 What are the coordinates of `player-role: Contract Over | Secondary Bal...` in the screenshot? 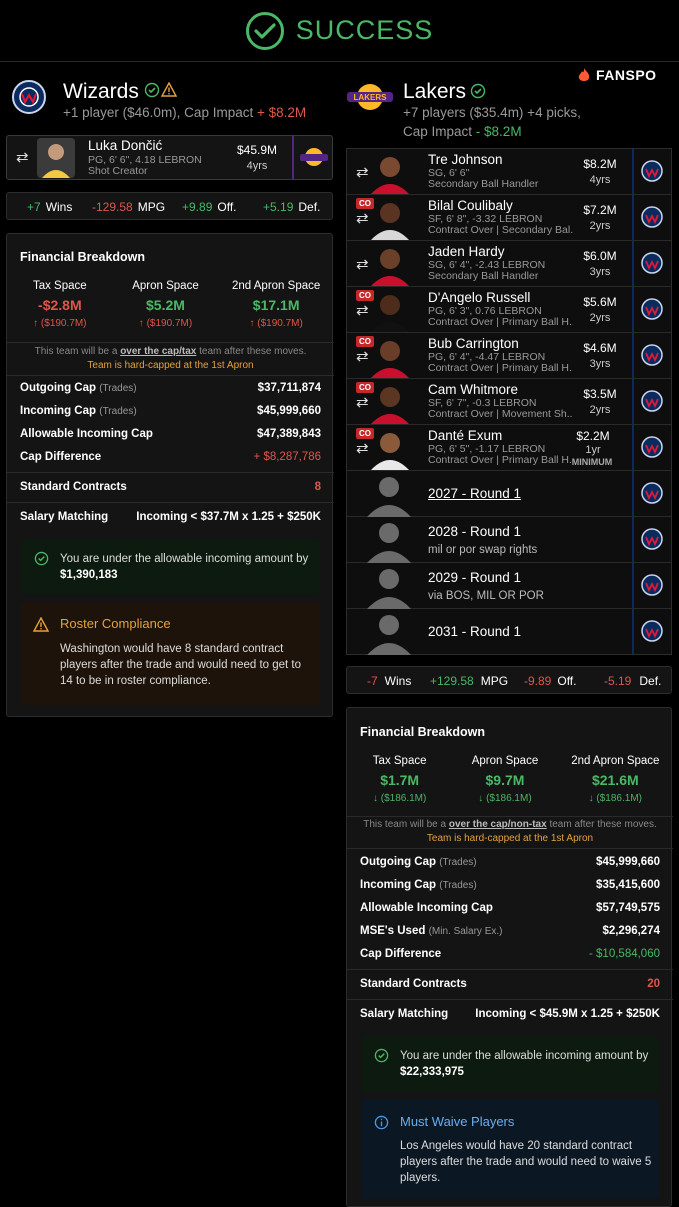 It's located at (500, 230).